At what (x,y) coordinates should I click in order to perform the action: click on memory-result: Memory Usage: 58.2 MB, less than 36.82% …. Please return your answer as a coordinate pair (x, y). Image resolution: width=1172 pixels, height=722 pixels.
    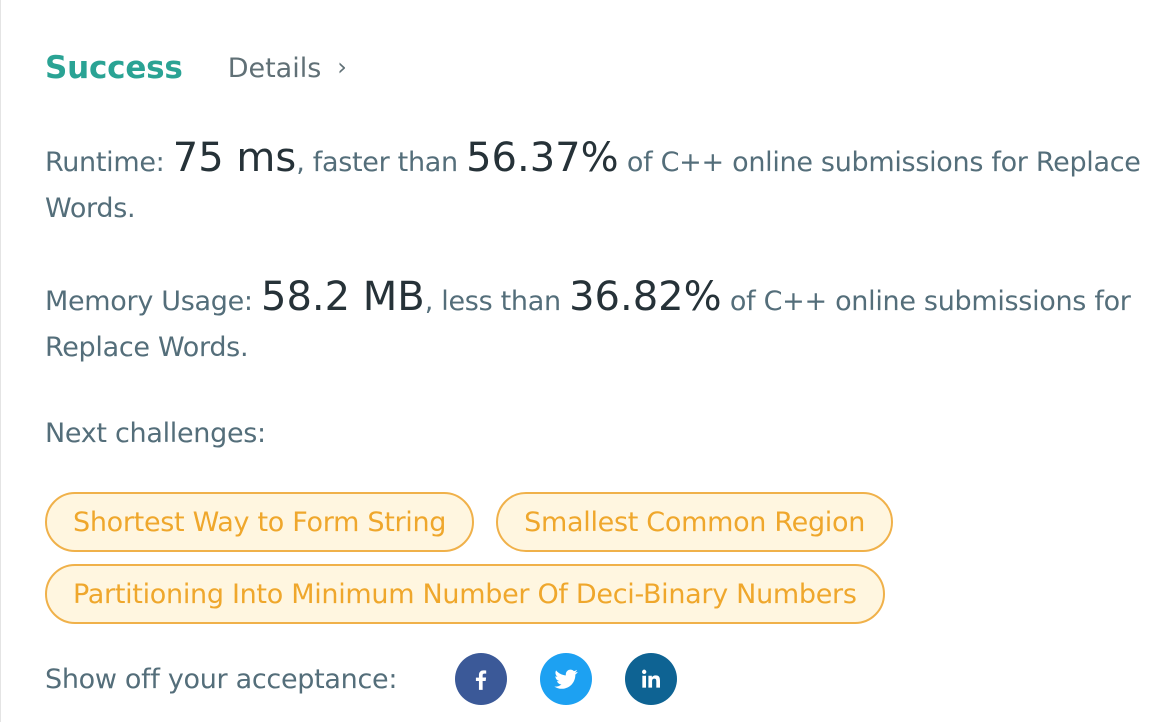
    Looking at the image, I should click on (595, 322).